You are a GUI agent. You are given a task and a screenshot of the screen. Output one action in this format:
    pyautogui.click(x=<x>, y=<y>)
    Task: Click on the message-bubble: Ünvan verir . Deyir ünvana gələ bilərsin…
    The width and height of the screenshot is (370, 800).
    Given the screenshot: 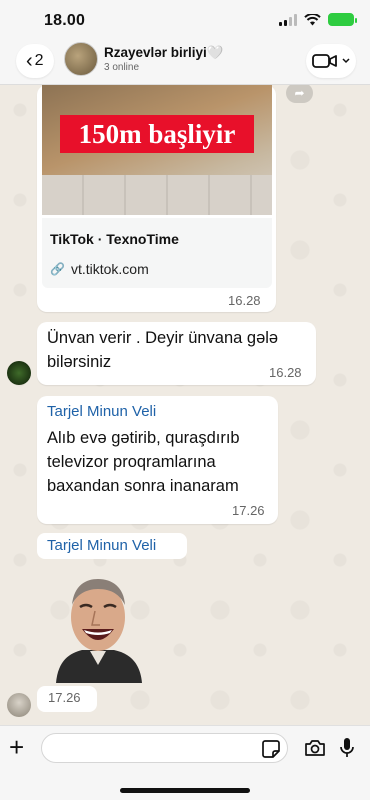 What is the action you would take?
    pyautogui.click(x=176, y=353)
    